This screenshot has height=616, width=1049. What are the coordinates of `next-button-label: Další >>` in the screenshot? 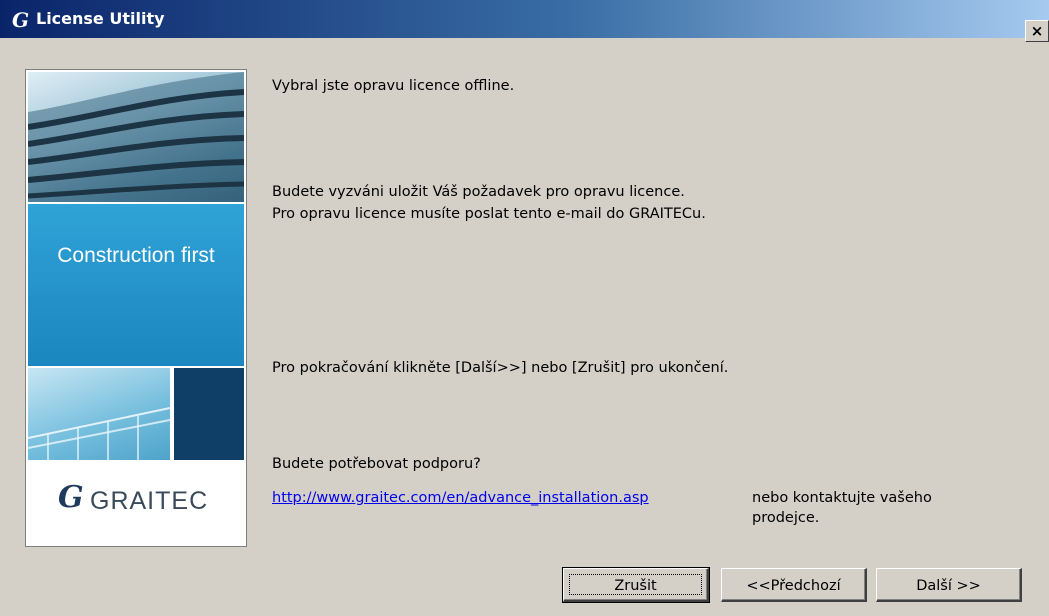 It's located at (948, 586).